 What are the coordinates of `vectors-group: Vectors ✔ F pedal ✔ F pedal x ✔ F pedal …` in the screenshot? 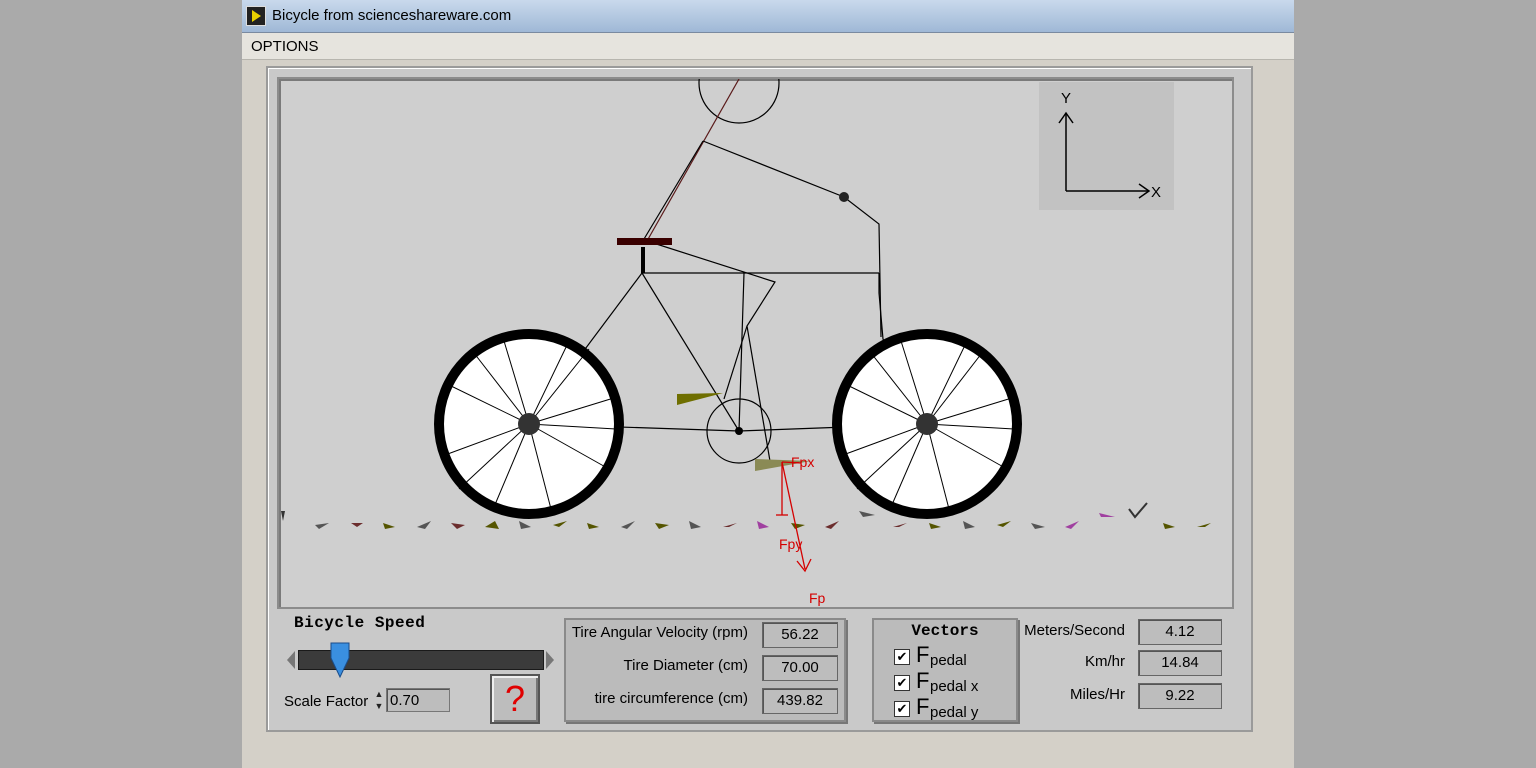 It's located at (945, 670).